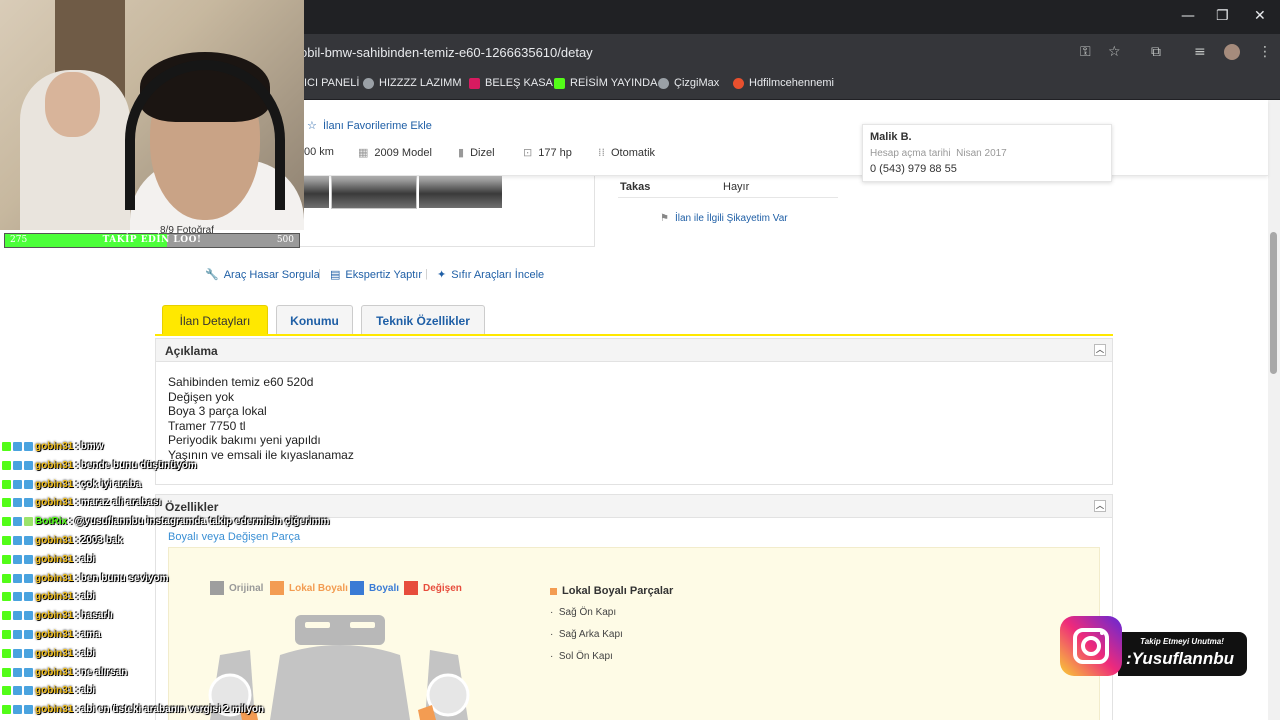 Image resolution: width=1280 pixels, height=720 pixels. I want to click on key-icon: ⚿, so click(1085, 52).